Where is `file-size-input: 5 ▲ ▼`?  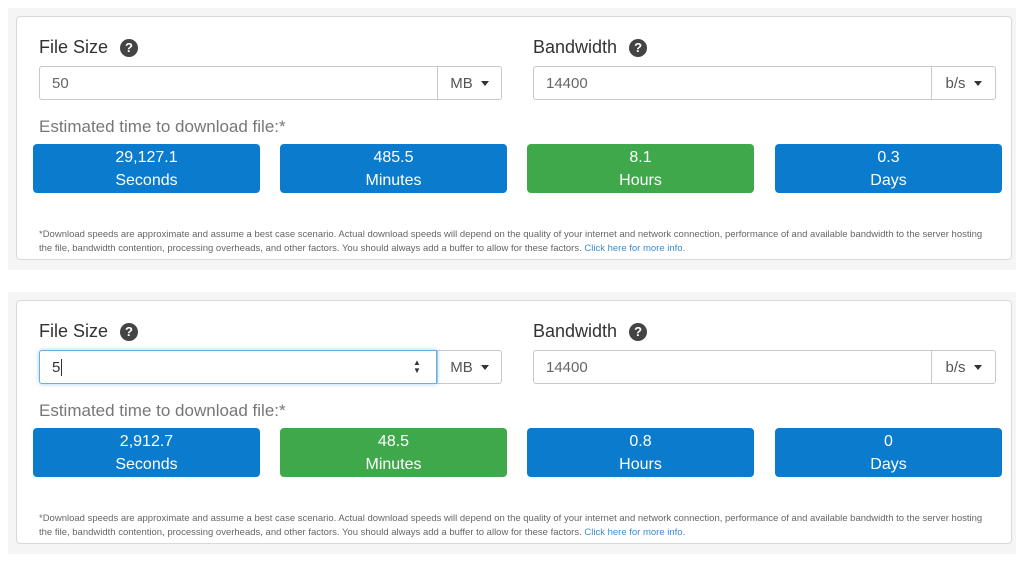 file-size-input: 5 ▲ ▼ is located at coordinates (238, 367).